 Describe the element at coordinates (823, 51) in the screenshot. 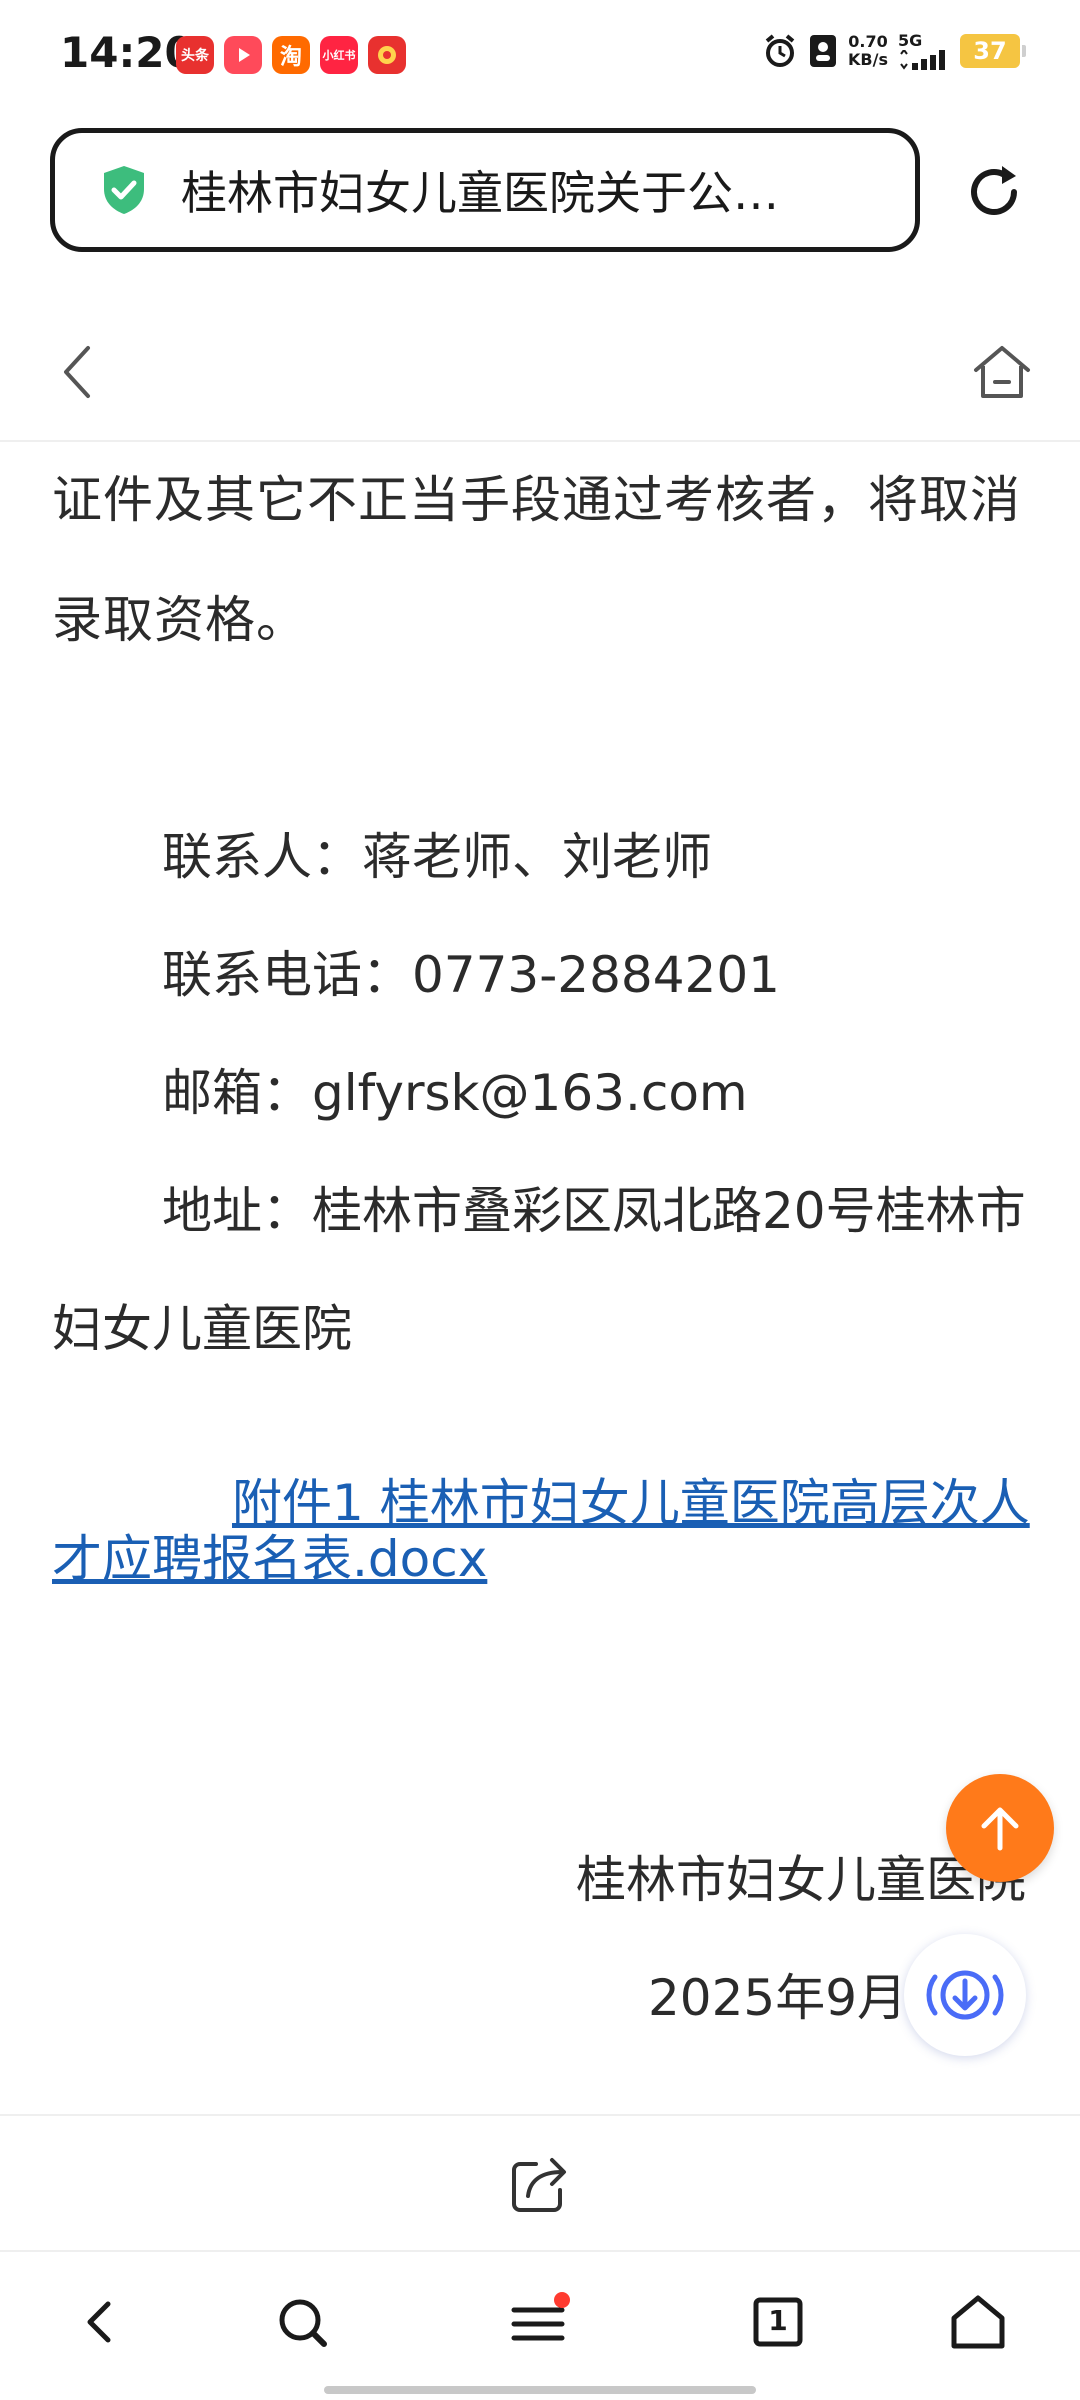

I see `contact-card-icon` at that location.